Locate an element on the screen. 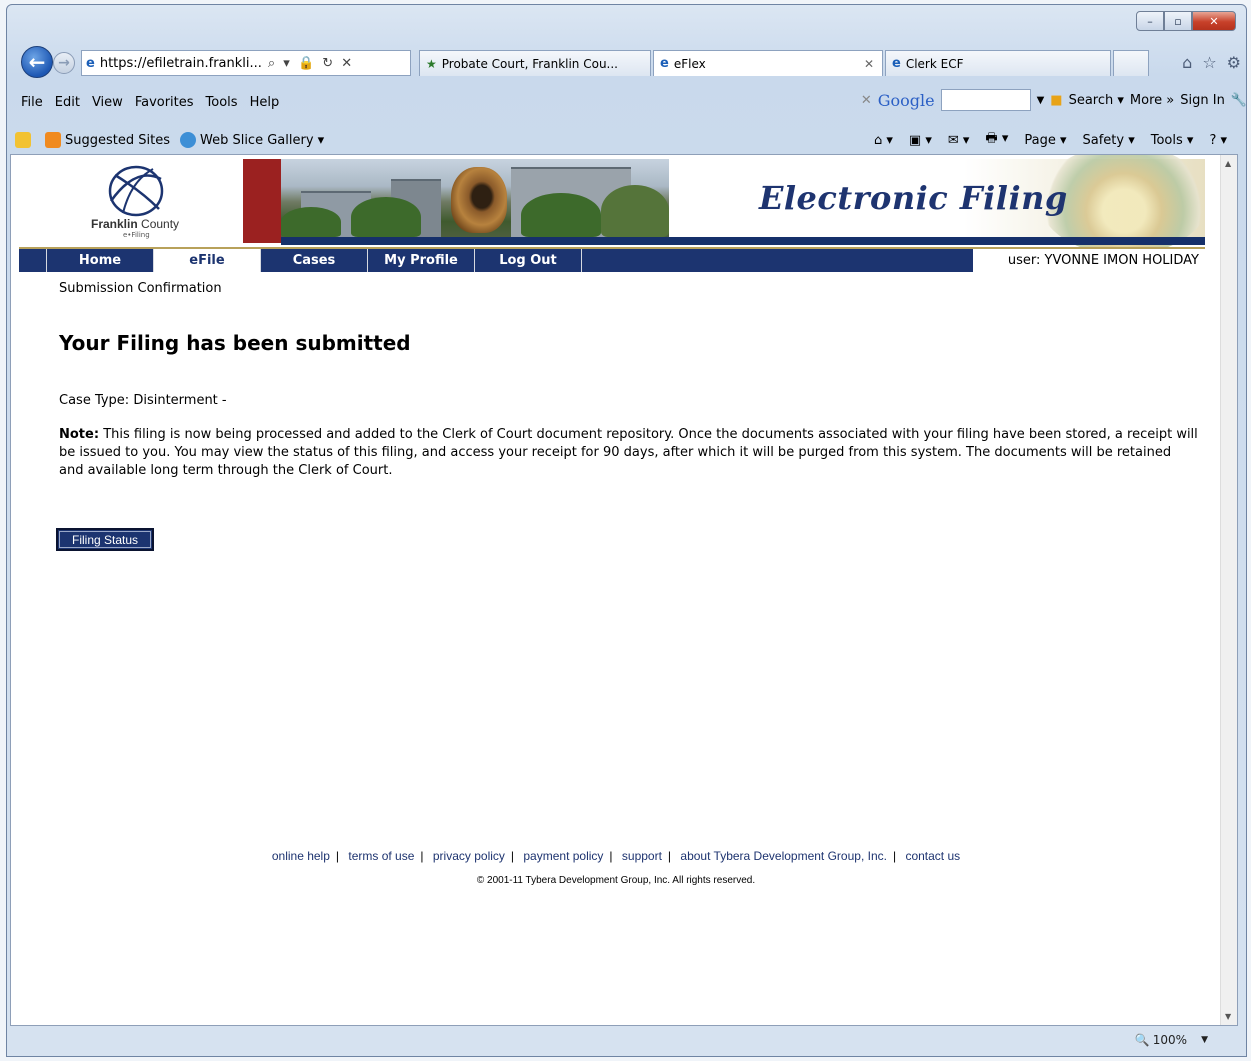 This screenshot has height=1061, width=1251. tab-clerk-ecf: e Clerk ECF is located at coordinates (998, 63).